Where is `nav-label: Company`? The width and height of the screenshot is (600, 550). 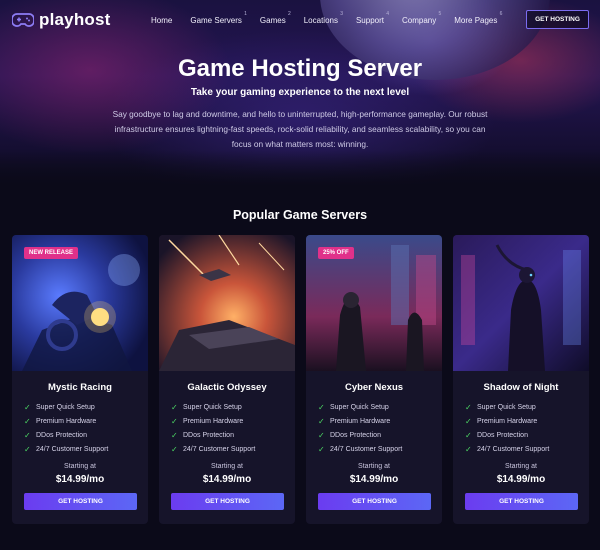
nav-label: Company is located at coordinates (419, 20).